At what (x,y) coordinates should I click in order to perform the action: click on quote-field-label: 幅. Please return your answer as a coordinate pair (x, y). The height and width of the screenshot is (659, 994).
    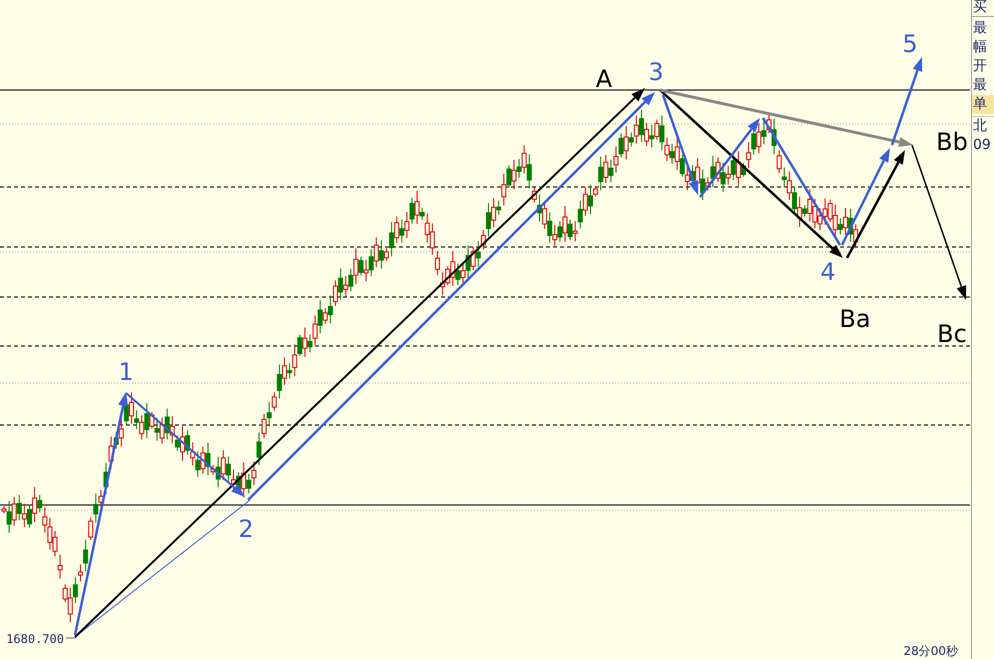
    Looking at the image, I should click on (980, 47).